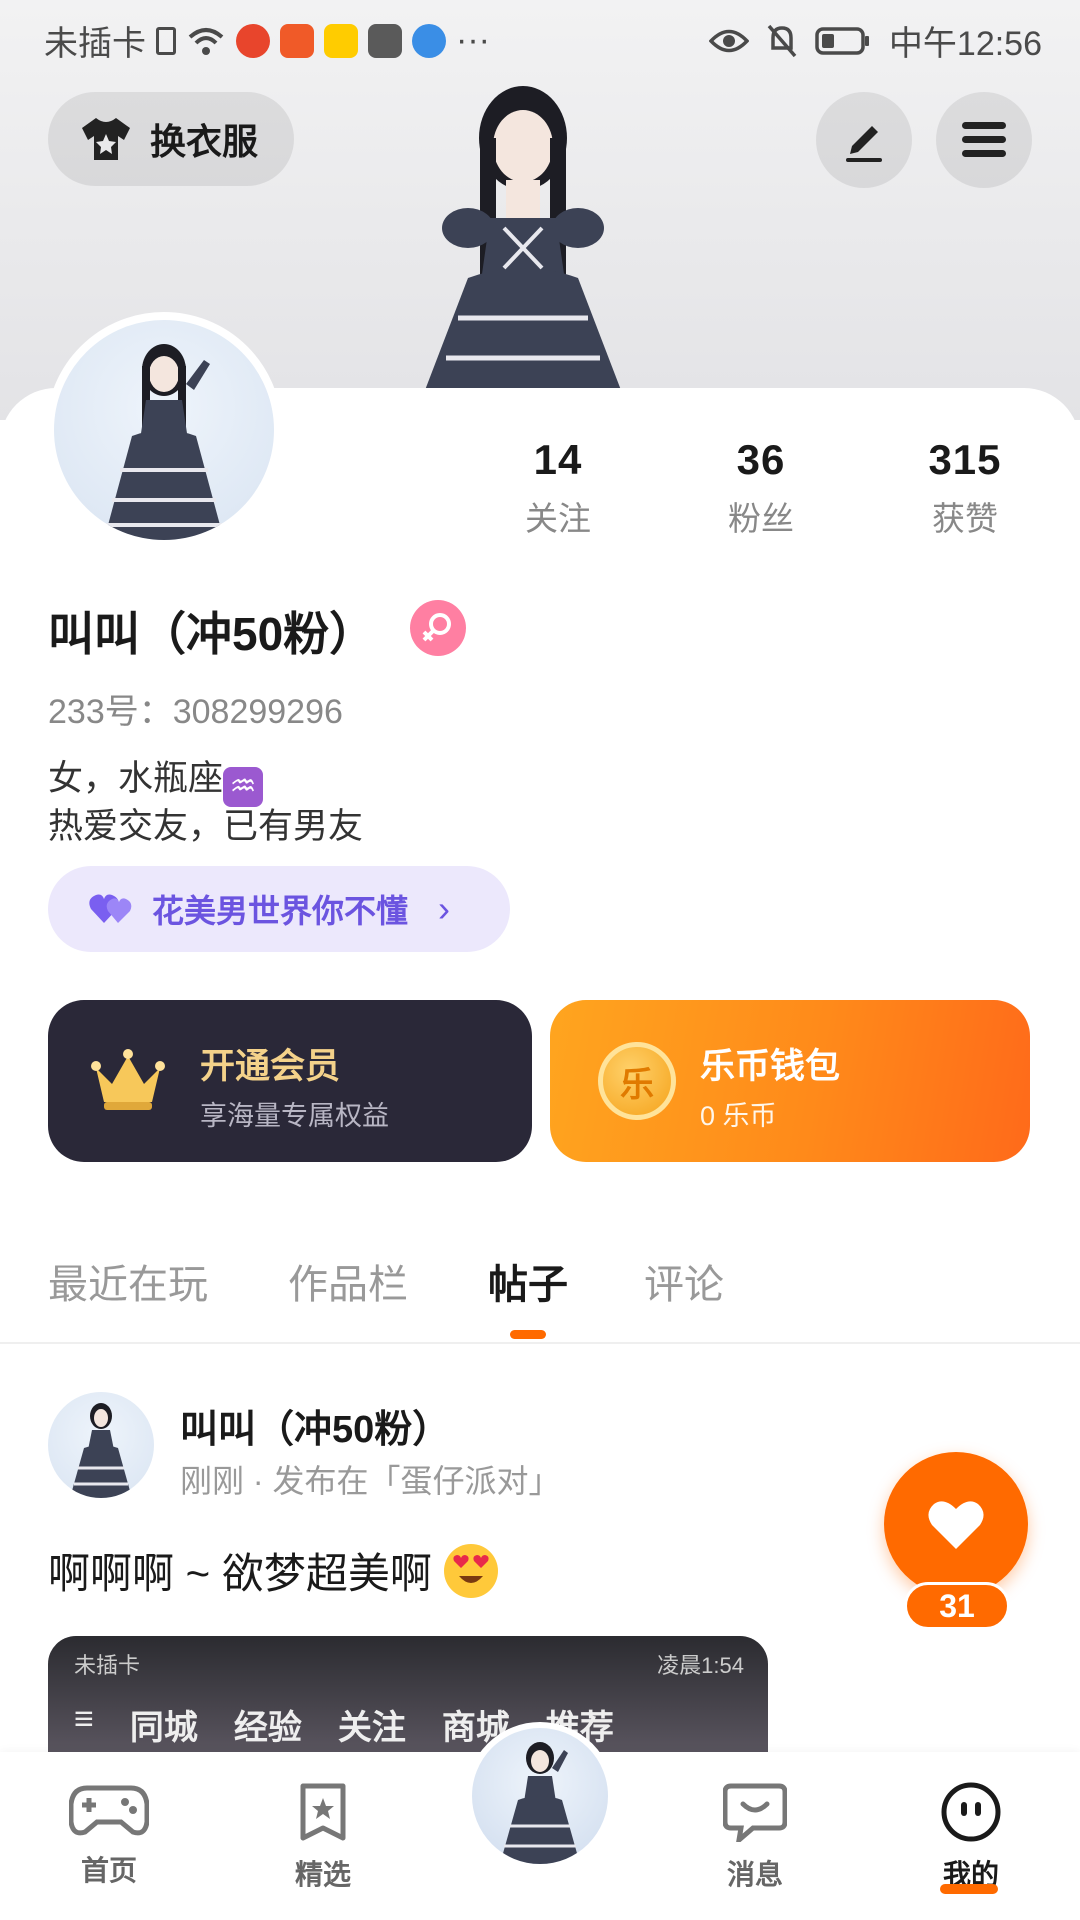  I want to click on nav-label: 精选, so click(322, 1874).